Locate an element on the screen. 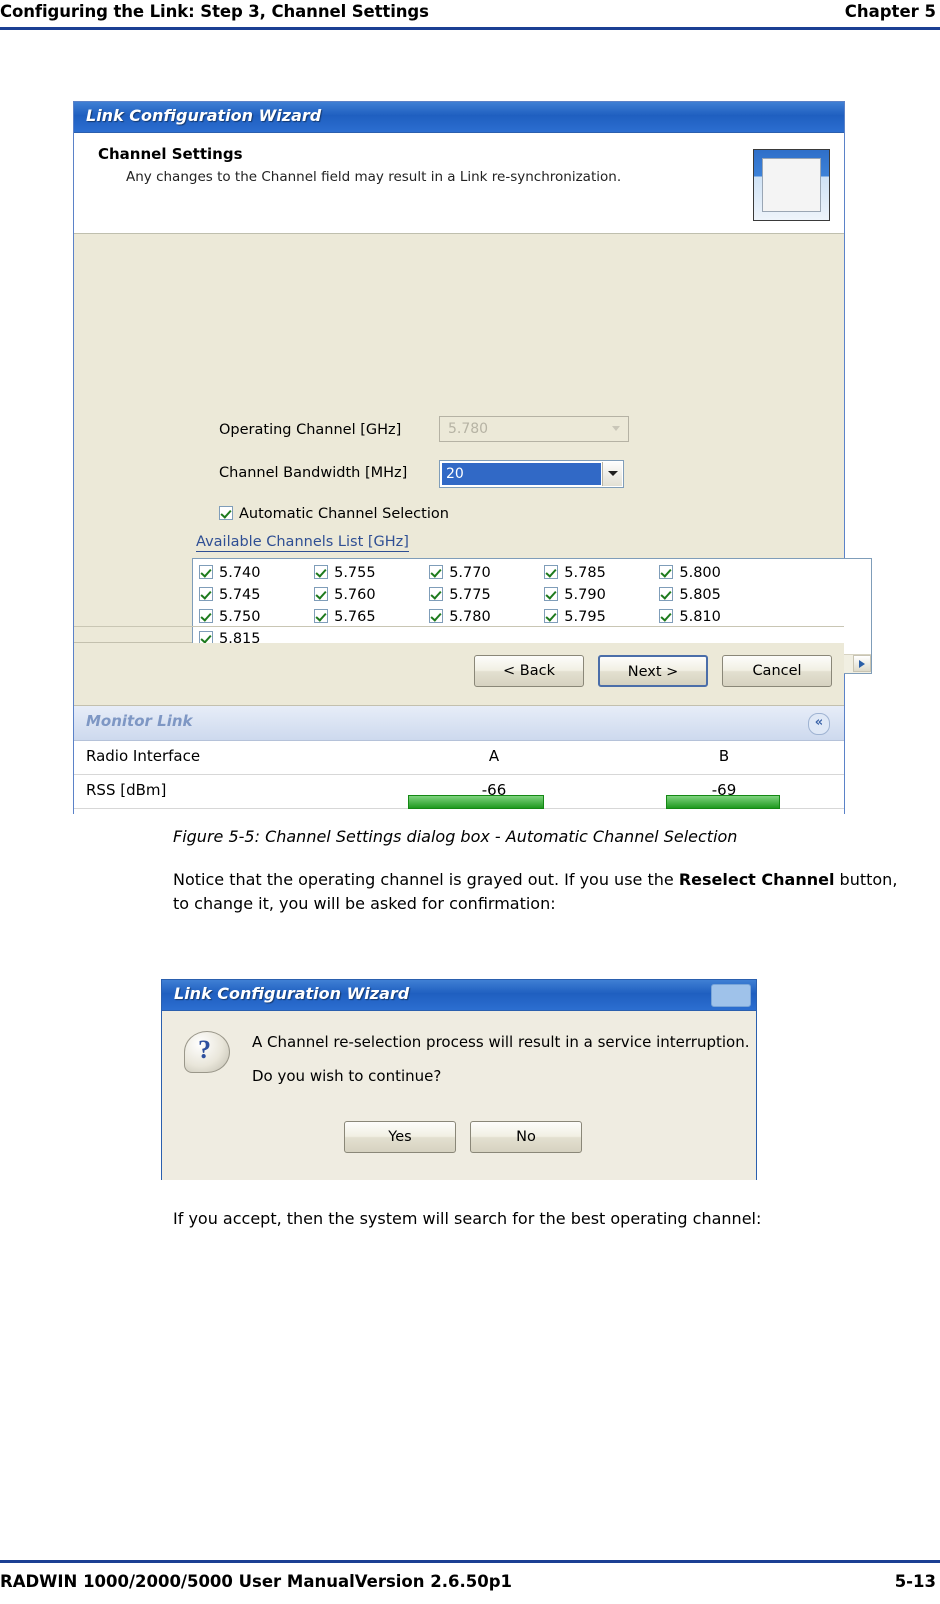  scroll-right-arrow-icon is located at coordinates (862, 663).